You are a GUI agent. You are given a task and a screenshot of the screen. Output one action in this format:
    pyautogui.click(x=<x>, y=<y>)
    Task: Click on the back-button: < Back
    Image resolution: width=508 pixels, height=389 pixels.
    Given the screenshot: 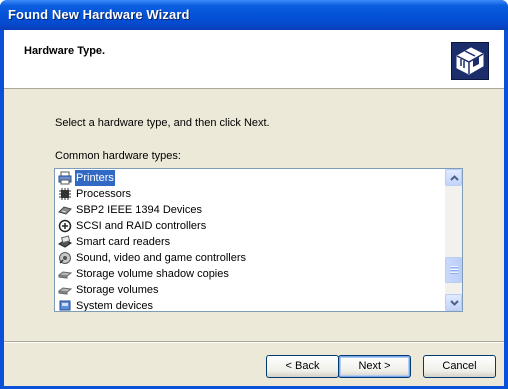 What is the action you would take?
    pyautogui.click(x=302, y=366)
    